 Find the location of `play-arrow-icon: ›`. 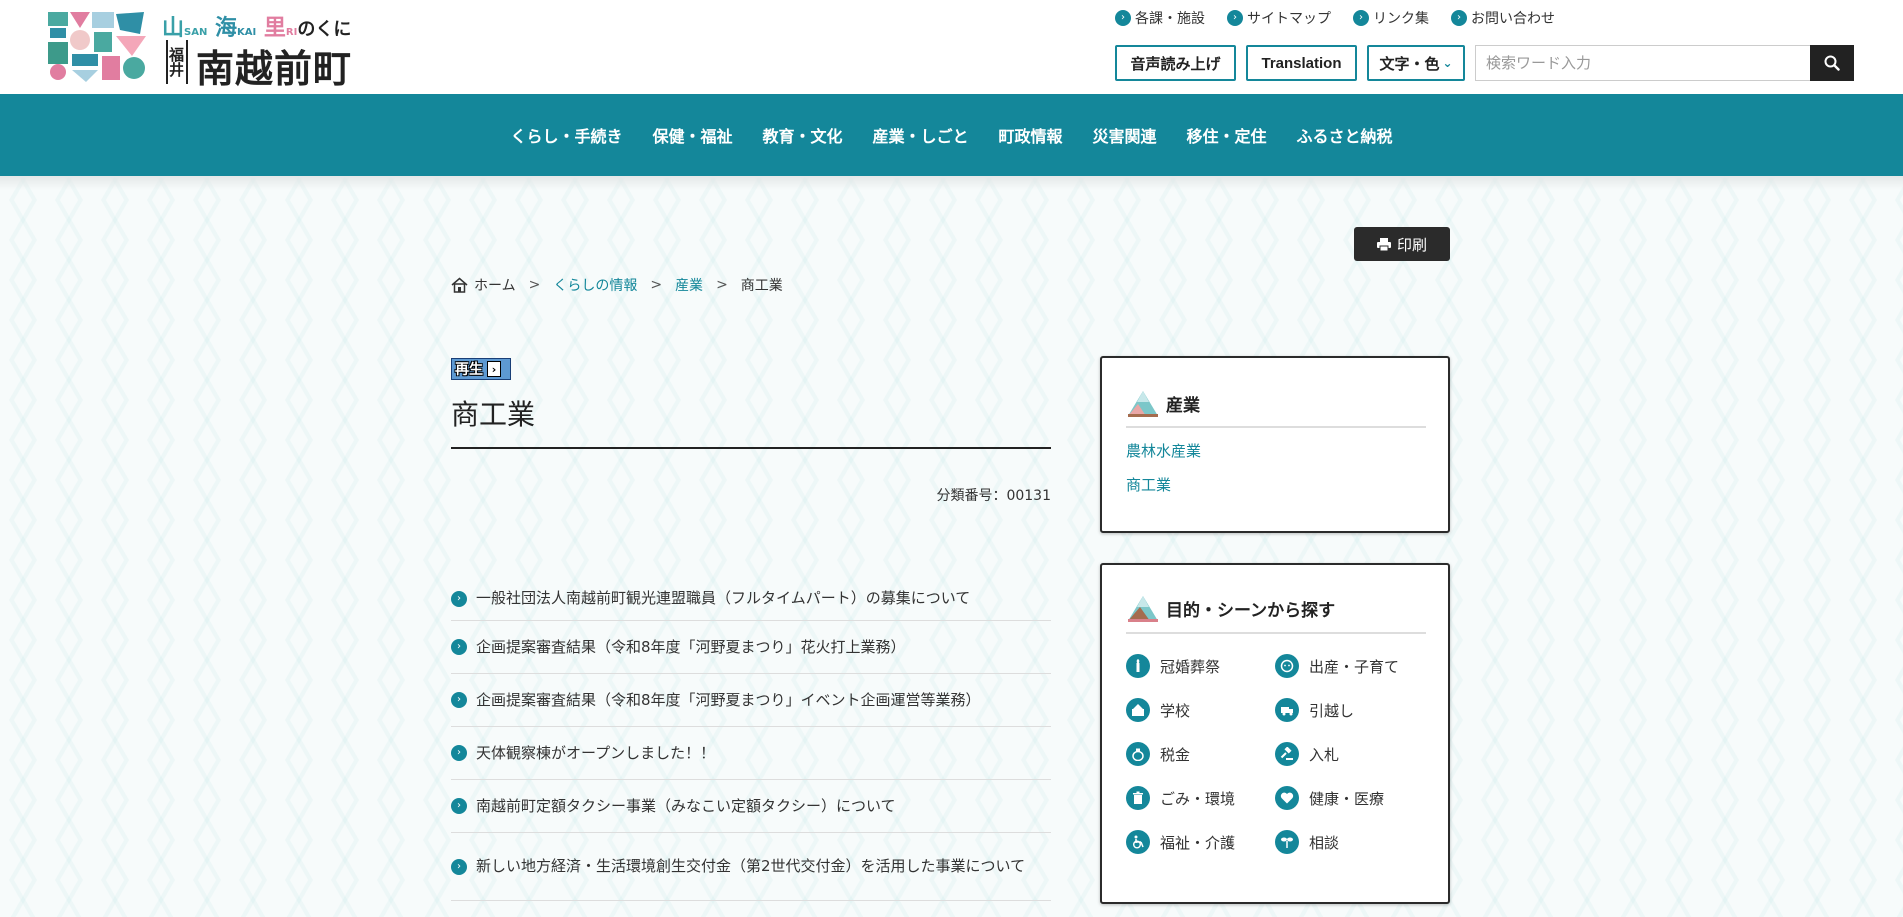

play-arrow-icon: › is located at coordinates (494, 369).